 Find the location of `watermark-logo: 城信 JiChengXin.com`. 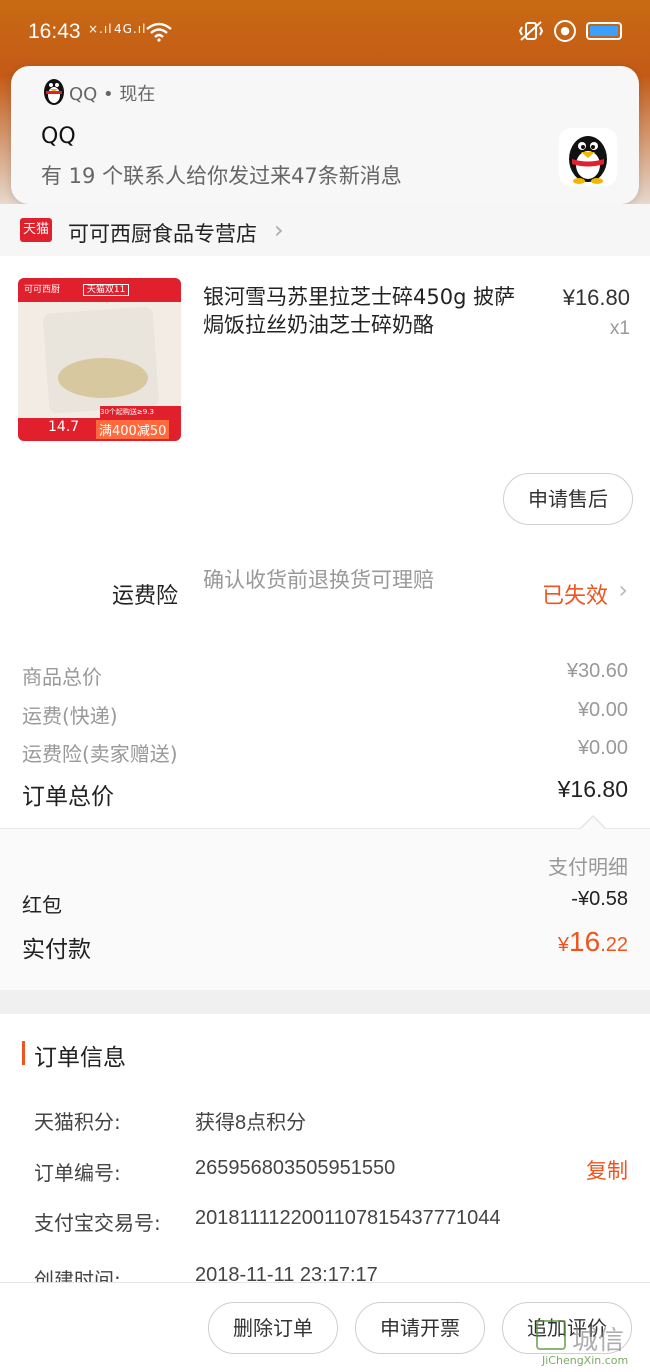

watermark-logo: 城信 JiChengXin.com is located at coordinates (587, 1345).